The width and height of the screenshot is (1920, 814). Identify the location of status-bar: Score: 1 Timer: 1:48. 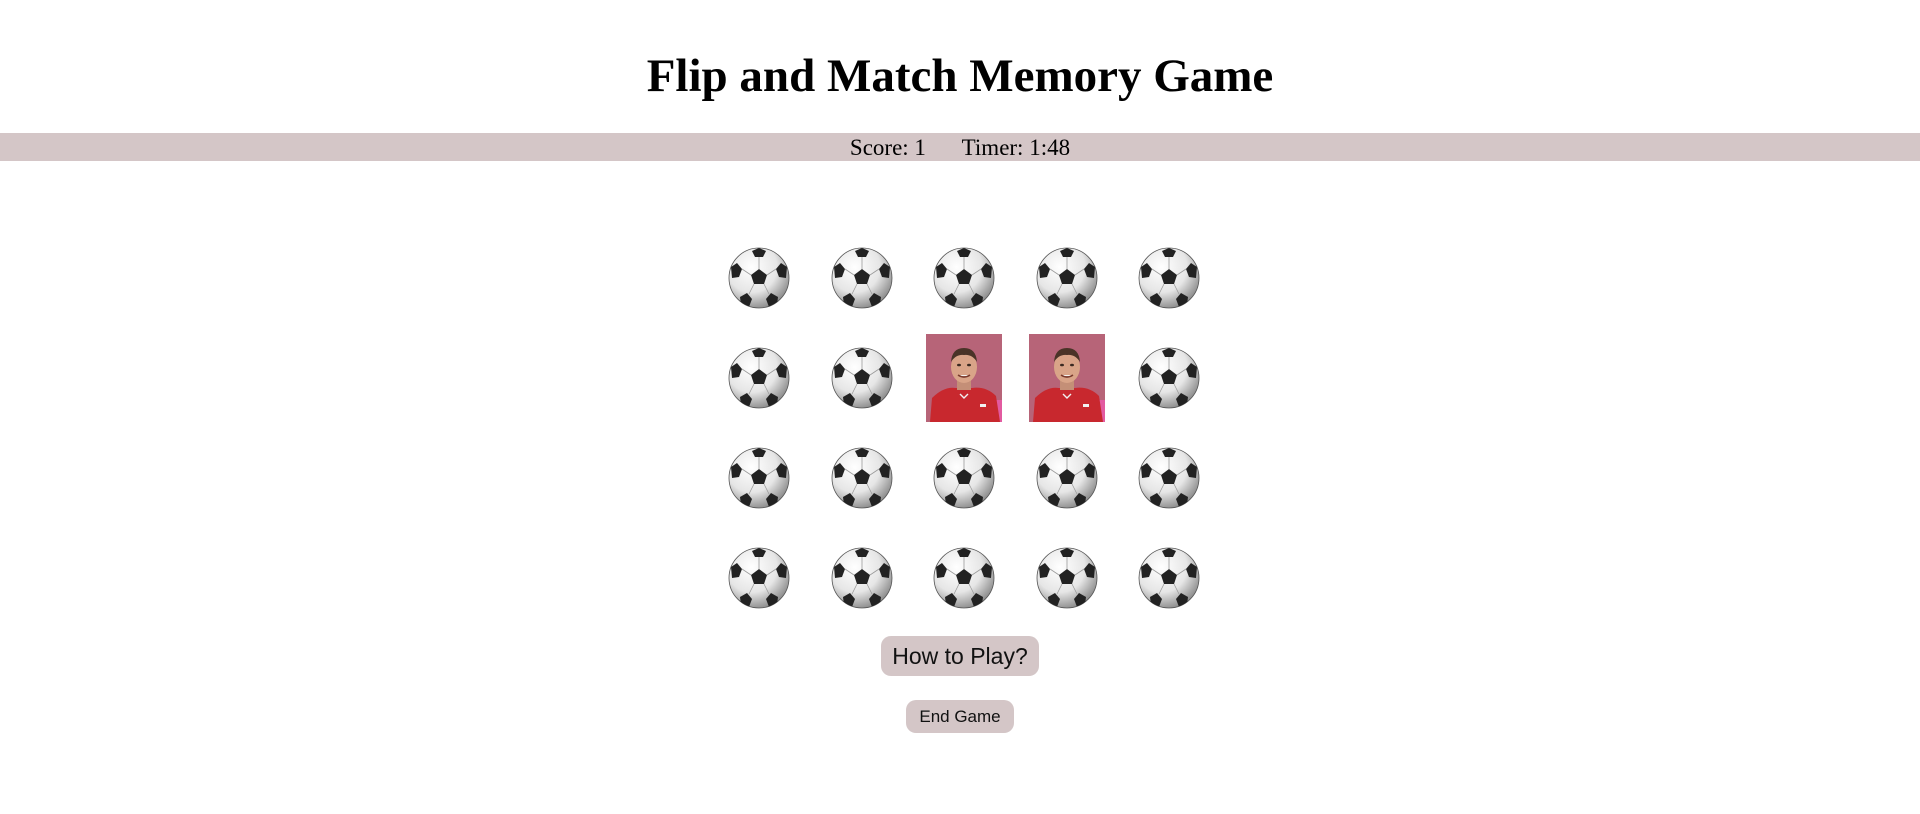
(960, 147).